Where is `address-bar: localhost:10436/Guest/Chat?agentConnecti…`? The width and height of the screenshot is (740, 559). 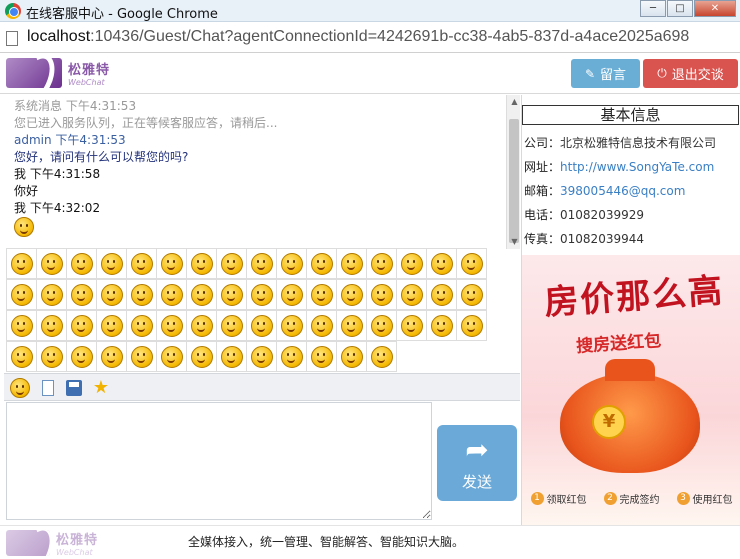
address-bar: localhost:10436/Guest/Chat?agentConnecti… is located at coordinates (370, 38).